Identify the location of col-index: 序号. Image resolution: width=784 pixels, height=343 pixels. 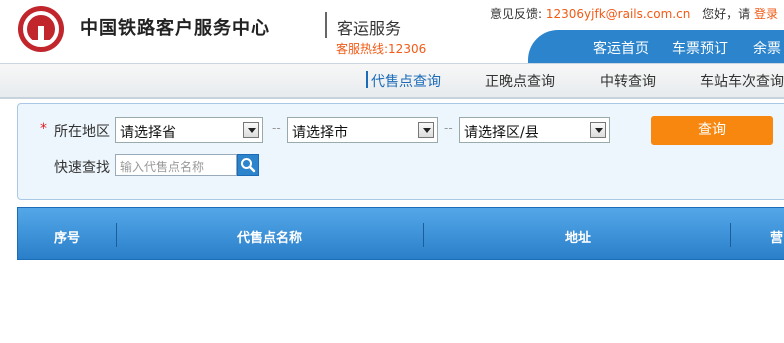
(67, 238).